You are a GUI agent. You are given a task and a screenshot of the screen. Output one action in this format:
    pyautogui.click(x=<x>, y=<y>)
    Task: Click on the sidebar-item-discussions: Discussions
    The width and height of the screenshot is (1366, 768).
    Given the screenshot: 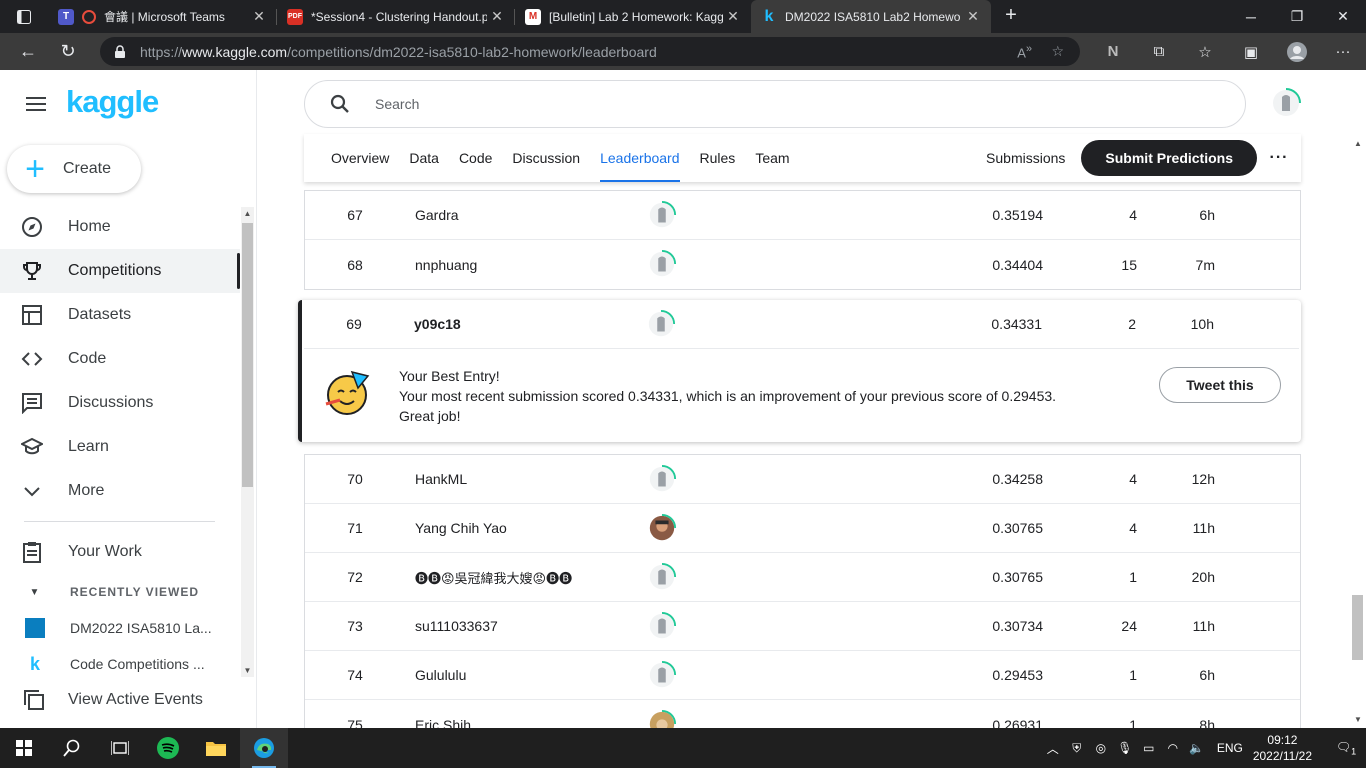 What is the action you would take?
    pyautogui.click(x=120, y=403)
    